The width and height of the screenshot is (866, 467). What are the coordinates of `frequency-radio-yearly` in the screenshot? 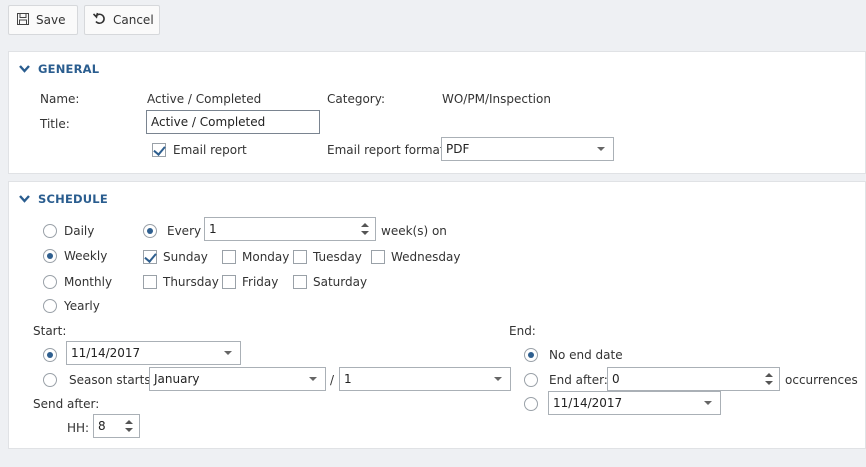 It's located at (50, 306).